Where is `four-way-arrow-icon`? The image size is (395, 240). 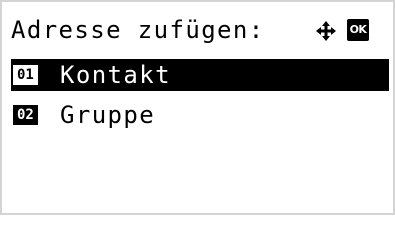
four-way-arrow-icon is located at coordinates (326, 31).